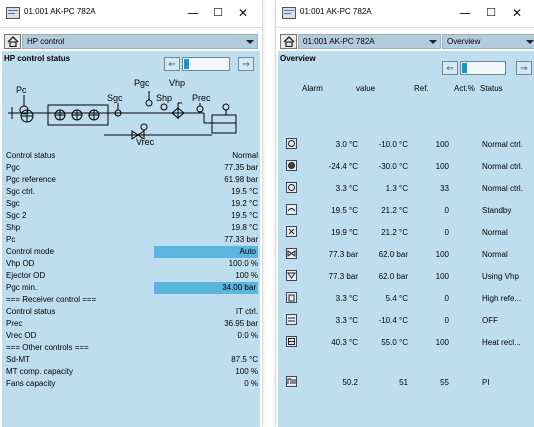  What do you see at coordinates (291, 231) in the screenshot?
I see `fan-icon` at bounding box center [291, 231].